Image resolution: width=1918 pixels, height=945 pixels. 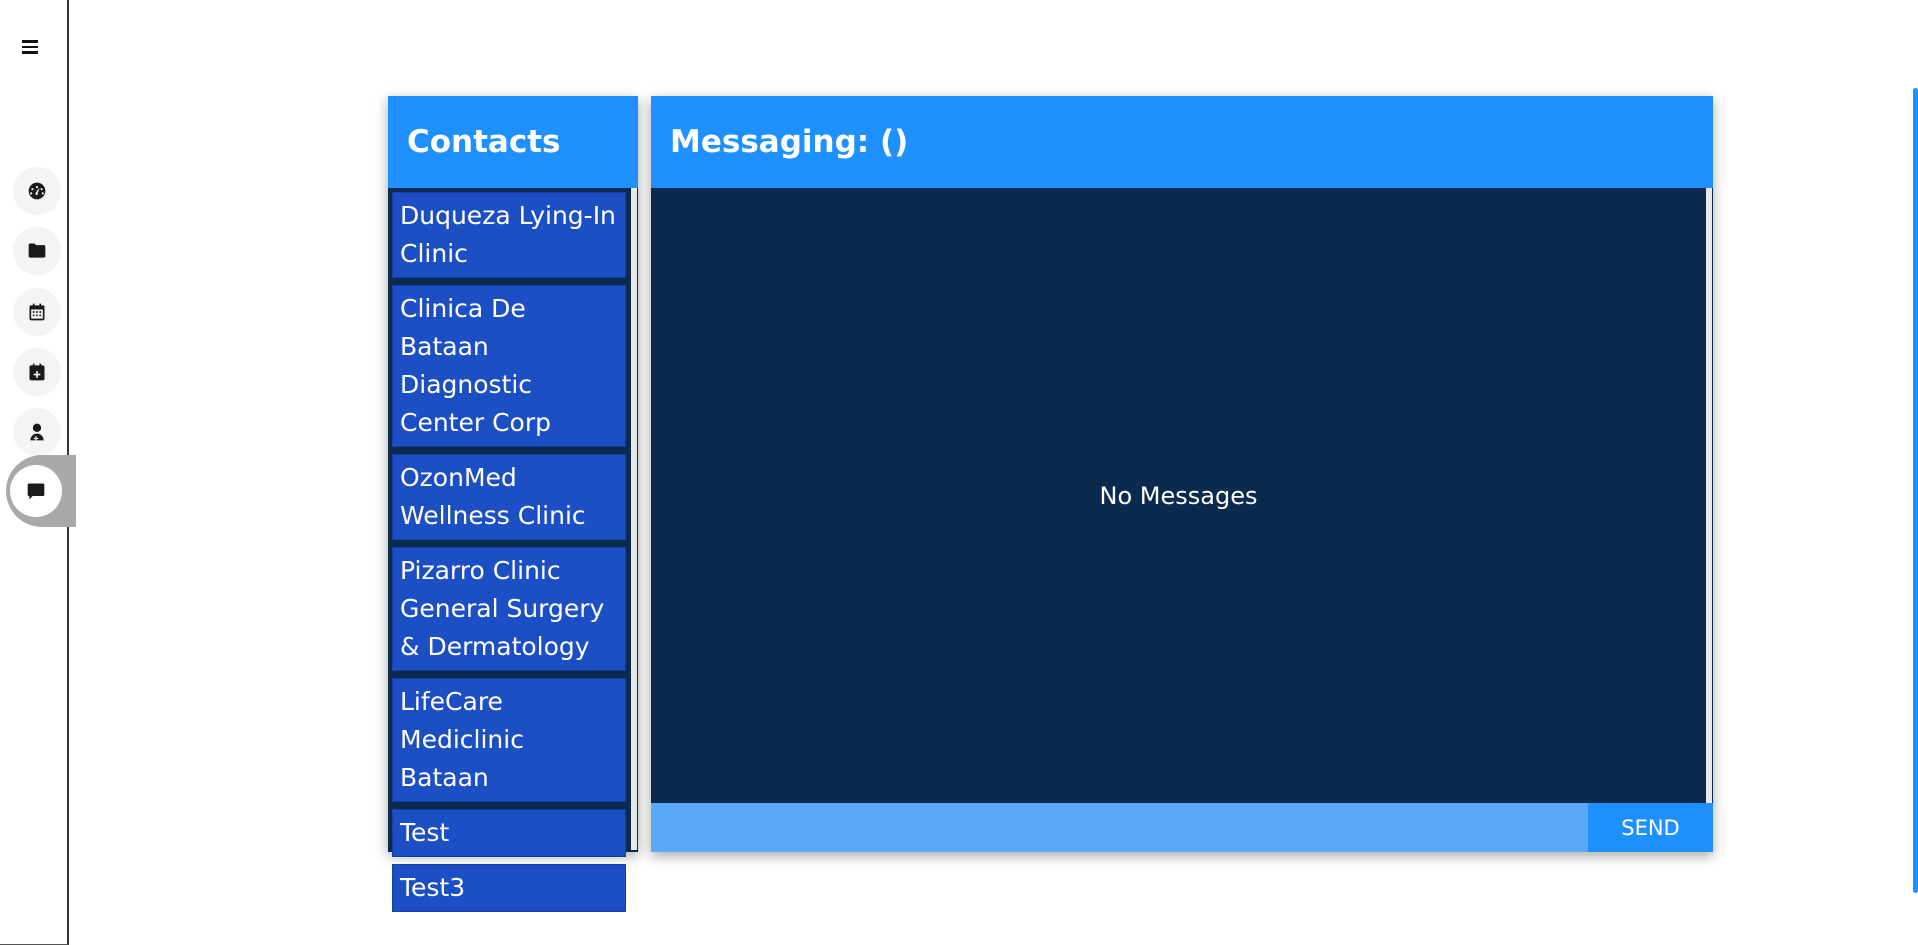 I want to click on empty-messages-text: No Messages, so click(x=1178, y=495).